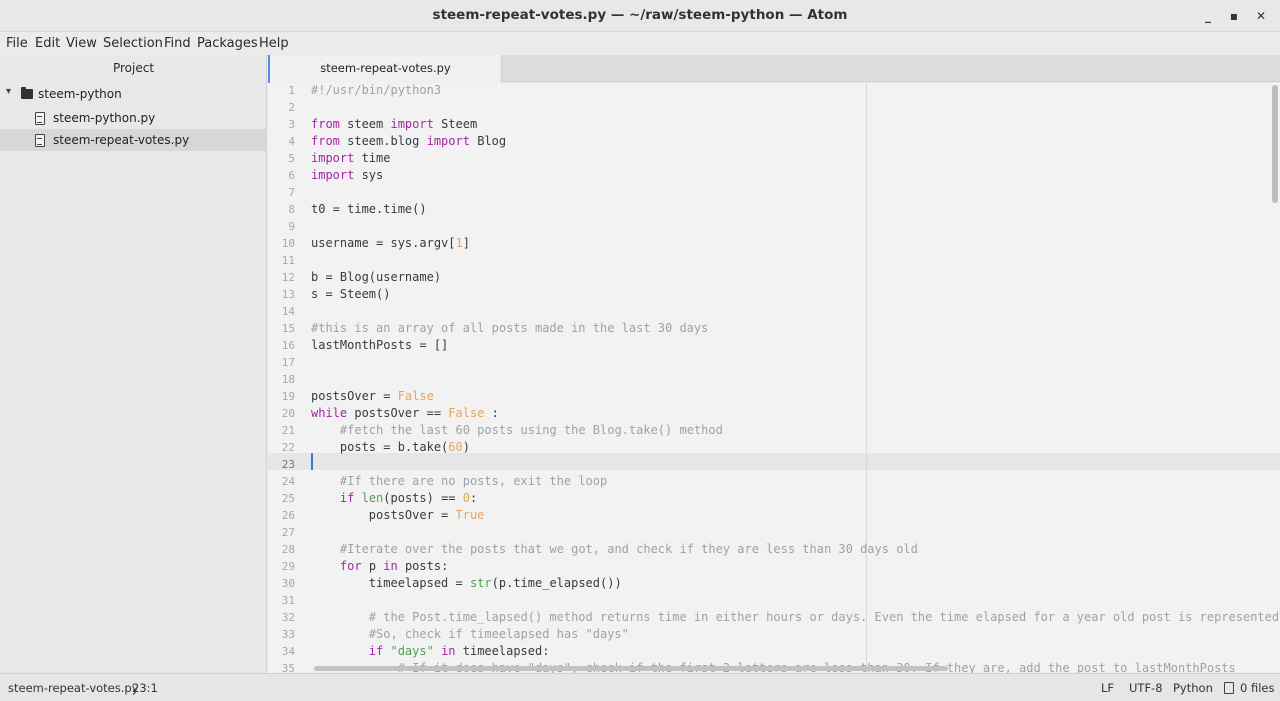  Describe the element at coordinates (390, 447) in the screenshot. I see `code-line: posts = b.take(60)` at that location.